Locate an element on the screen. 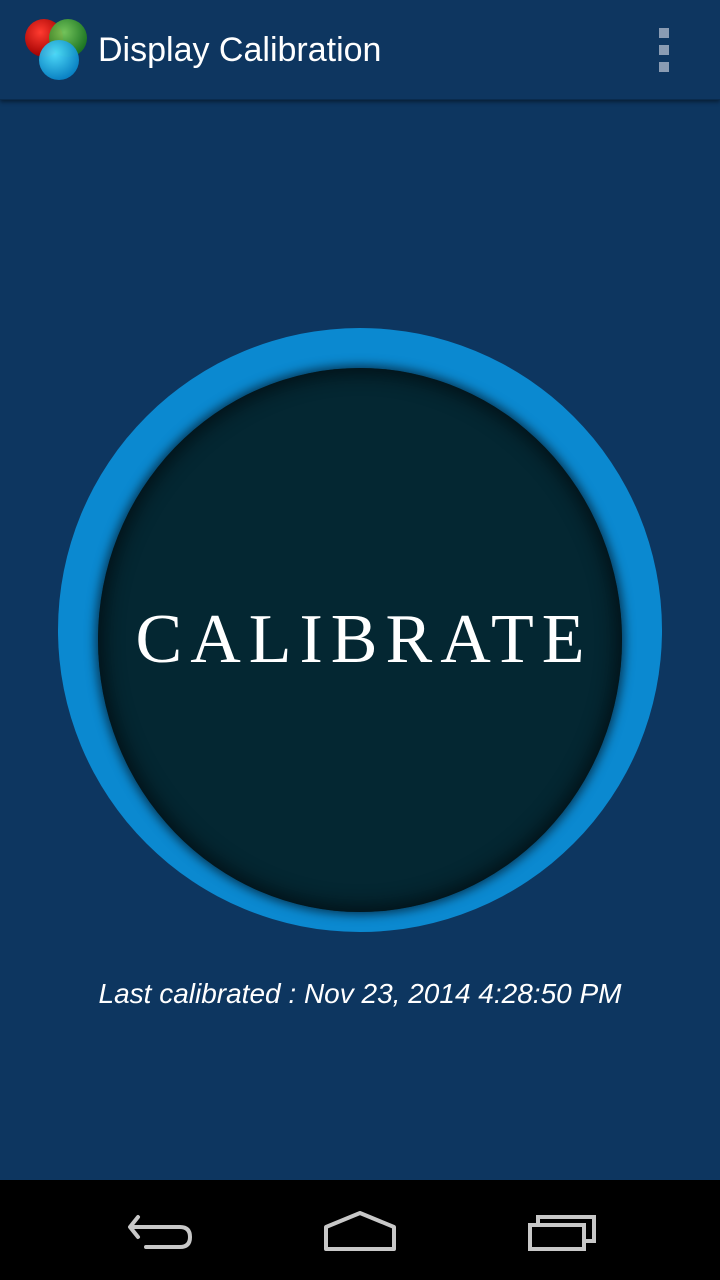 This screenshot has height=1280, width=720. recents-icon is located at coordinates (562, 1230).